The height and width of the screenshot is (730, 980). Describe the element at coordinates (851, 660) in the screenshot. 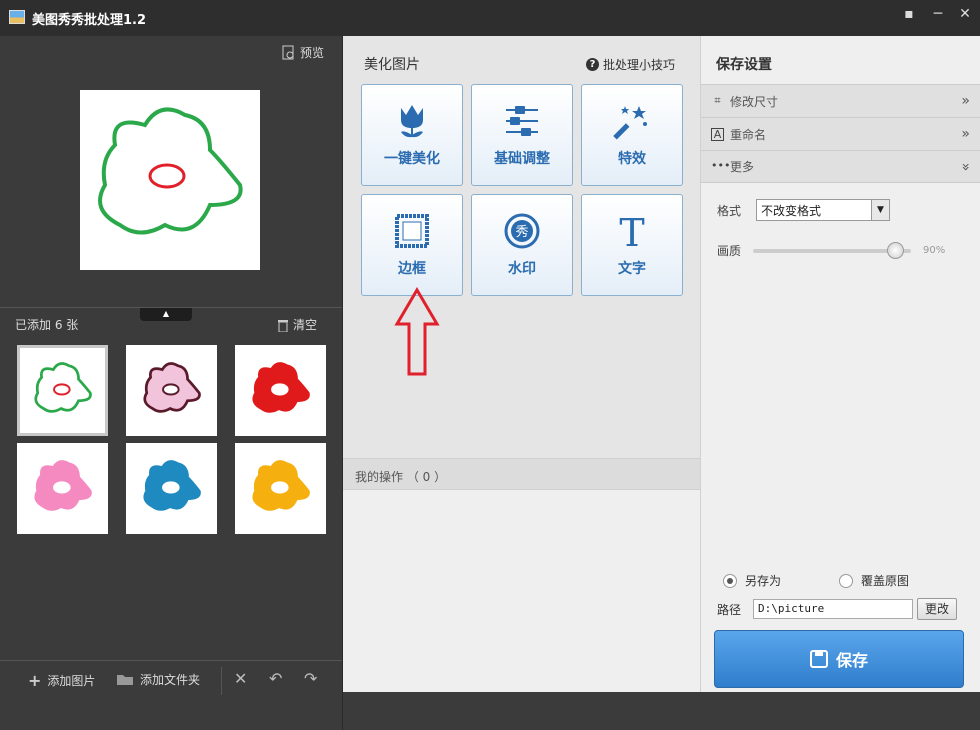

I see `save-label: 保存` at that location.